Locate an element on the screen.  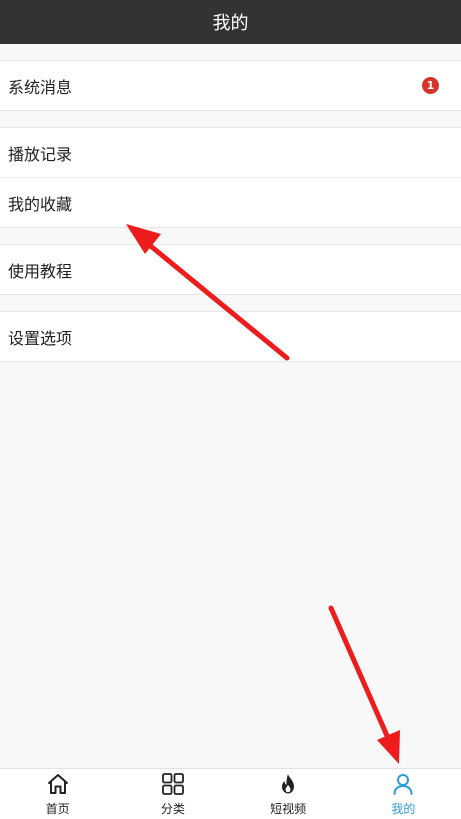
menu-item-label: 播放记录 is located at coordinates (40, 154).